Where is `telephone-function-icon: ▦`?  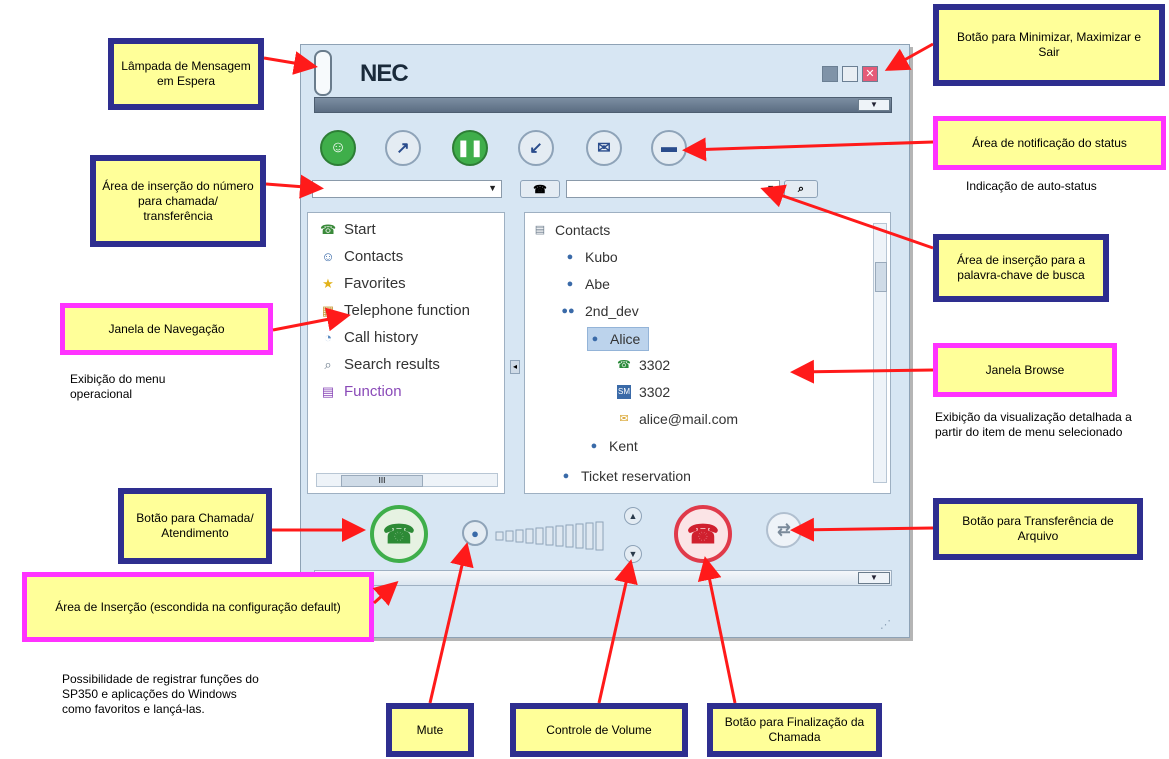
telephone-function-icon: ▦ is located at coordinates (328, 310).